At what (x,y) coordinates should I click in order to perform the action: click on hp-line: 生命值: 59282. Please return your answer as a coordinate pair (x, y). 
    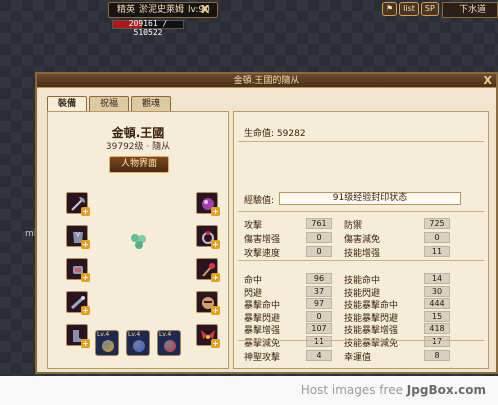
    Looking at the image, I should click on (275, 132).